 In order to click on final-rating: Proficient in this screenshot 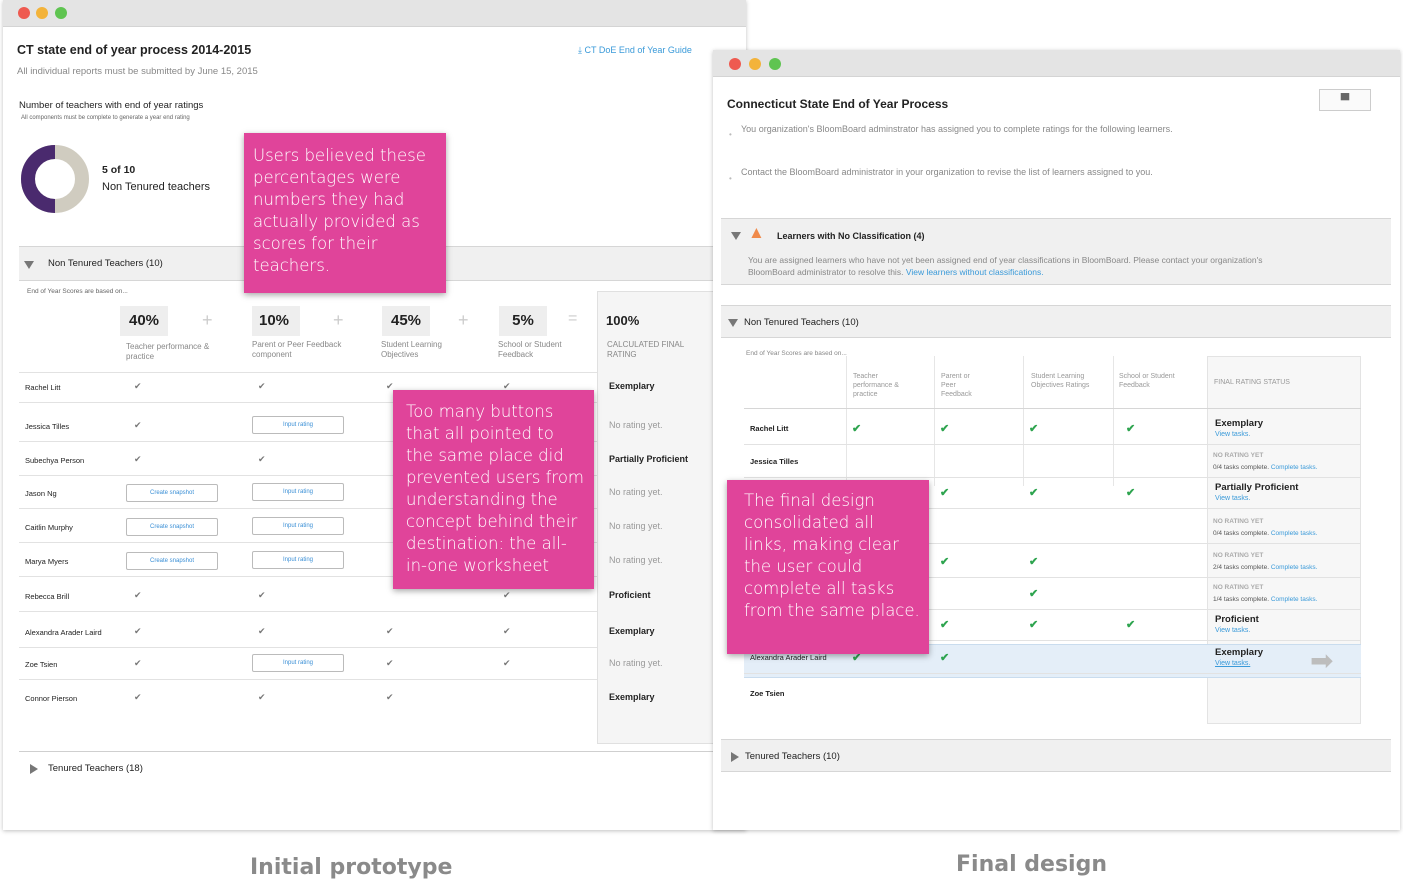, I will do `click(630, 595)`.